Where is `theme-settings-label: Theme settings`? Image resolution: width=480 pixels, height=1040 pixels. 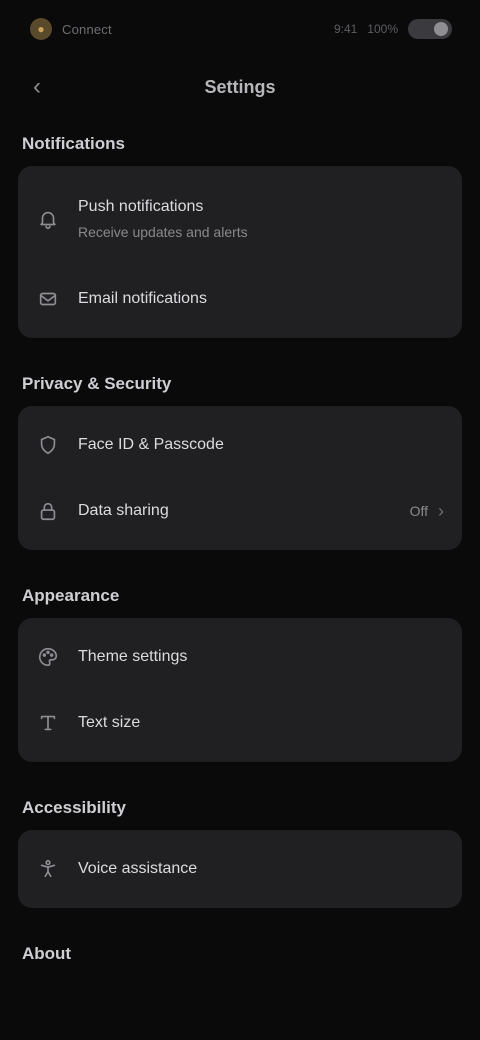
theme-settings-label: Theme settings is located at coordinates (133, 657).